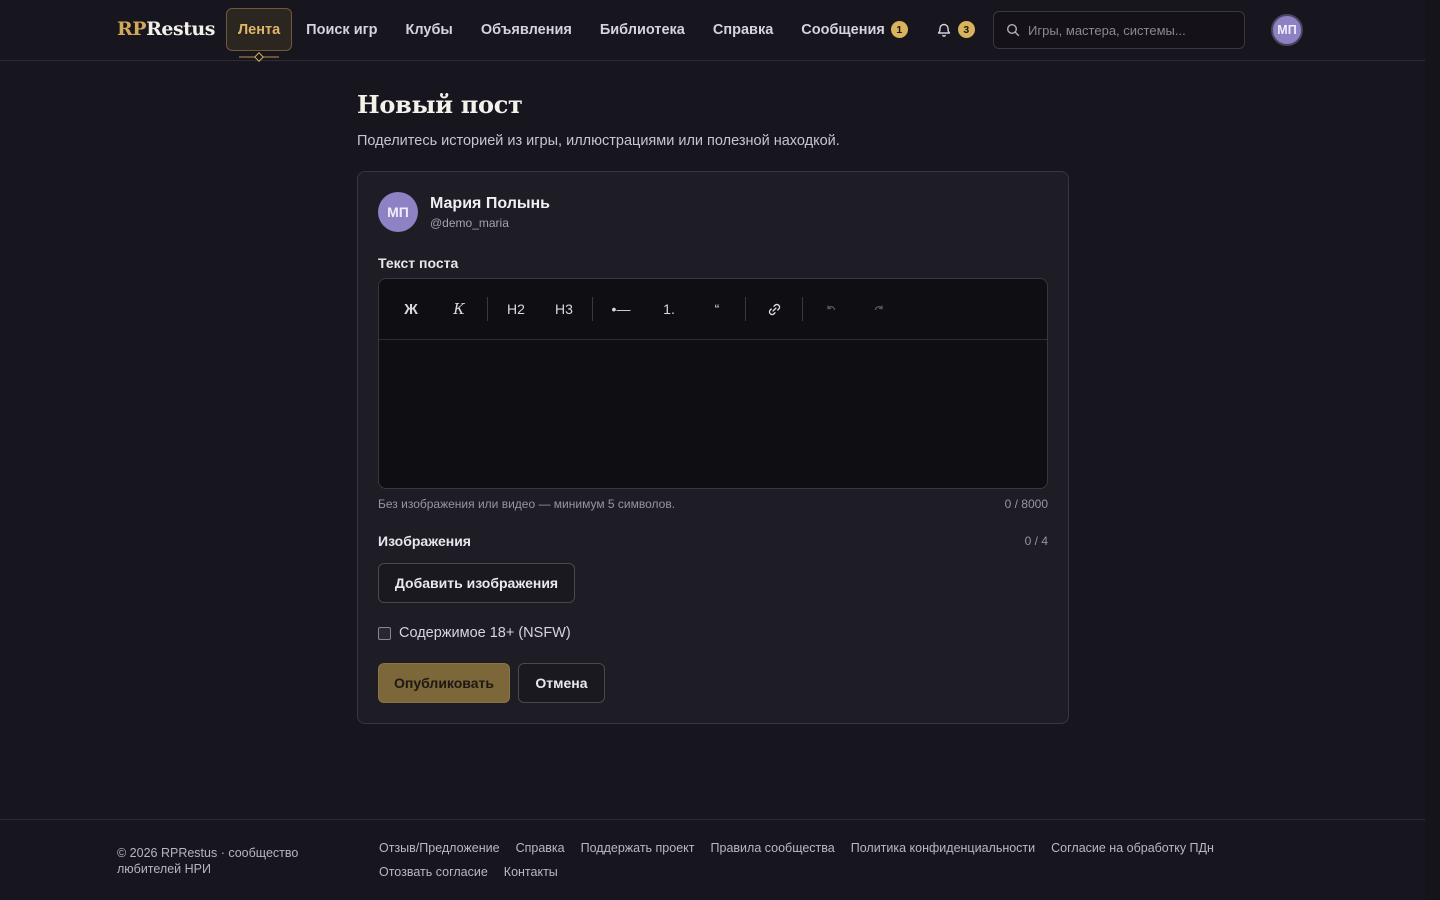 This screenshot has width=1440, height=900. I want to click on author-name: Мария Полынь, so click(490, 203).